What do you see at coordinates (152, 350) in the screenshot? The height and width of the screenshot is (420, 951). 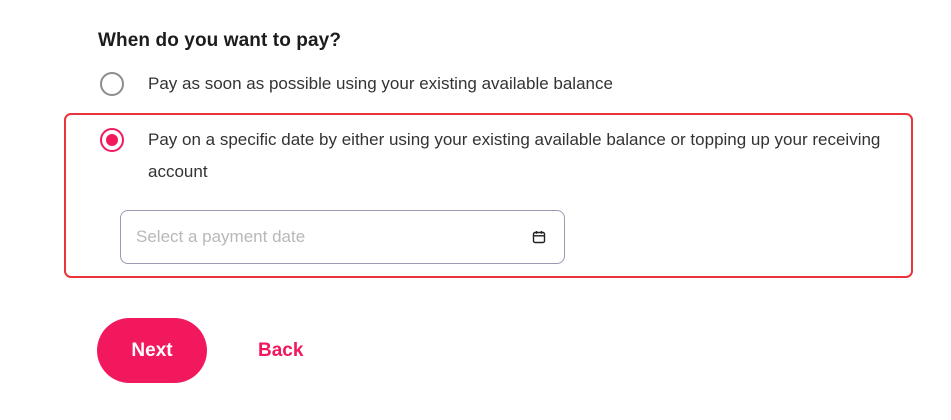 I see `next-button: Next` at bounding box center [152, 350].